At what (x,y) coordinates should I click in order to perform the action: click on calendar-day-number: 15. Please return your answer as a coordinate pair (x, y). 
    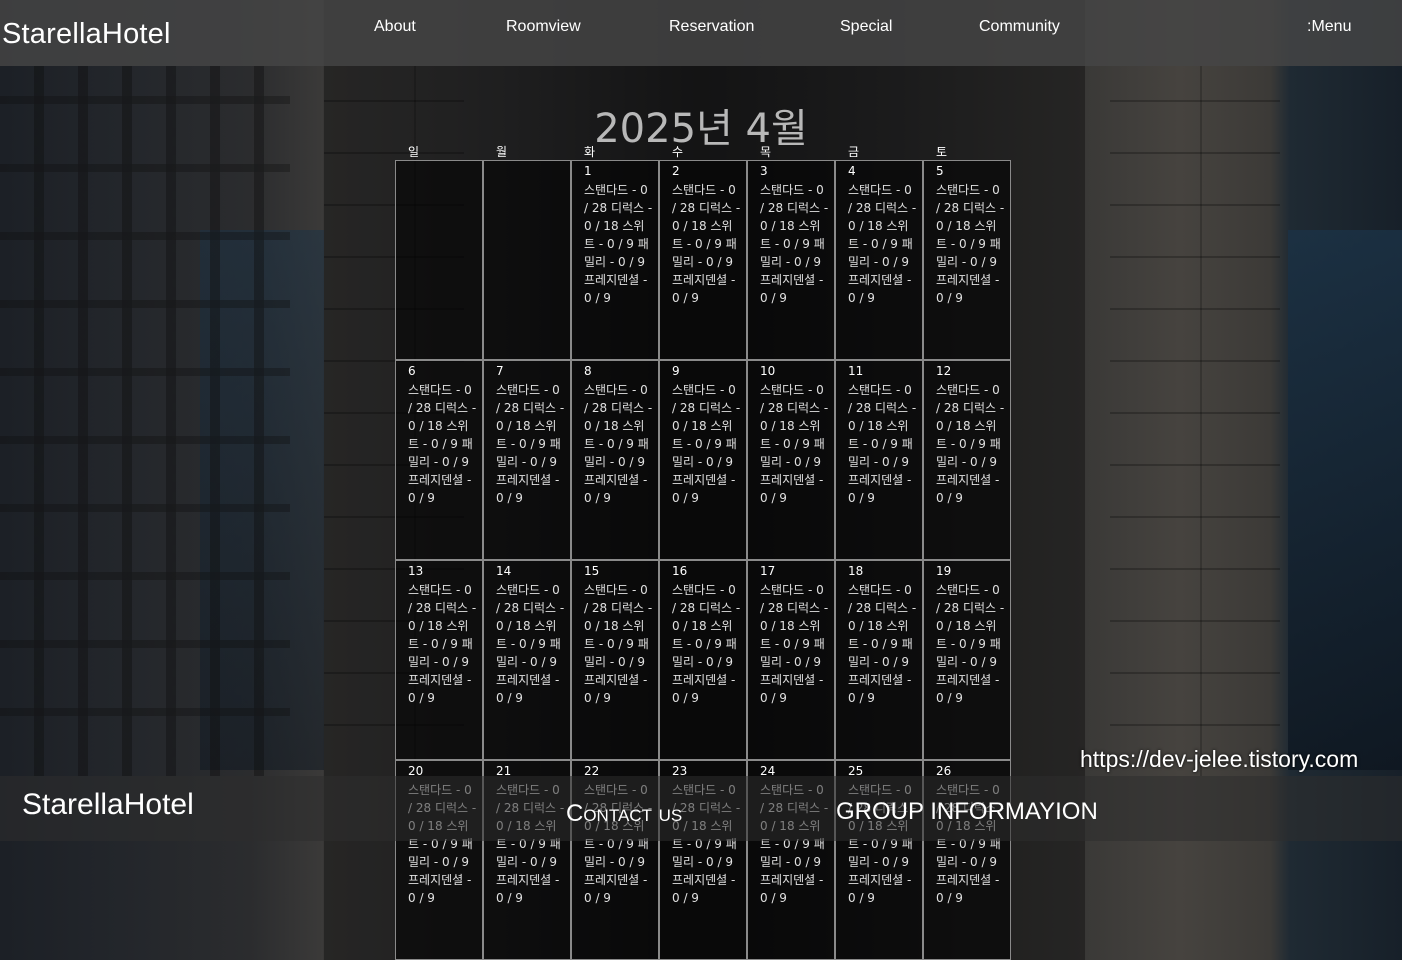
    Looking at the image, I should click on (592, 571).